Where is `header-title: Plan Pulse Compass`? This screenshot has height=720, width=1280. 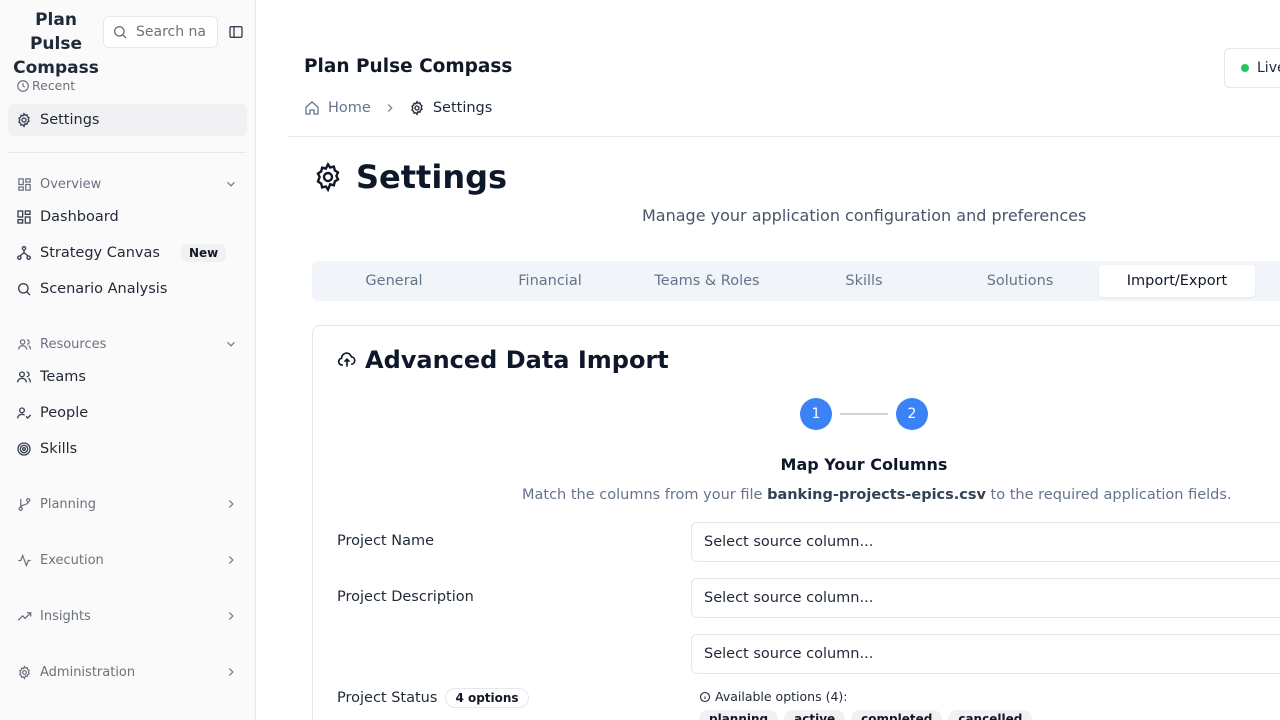
header-title: Plan Pulse Compass is located at coordinates (408, 66).